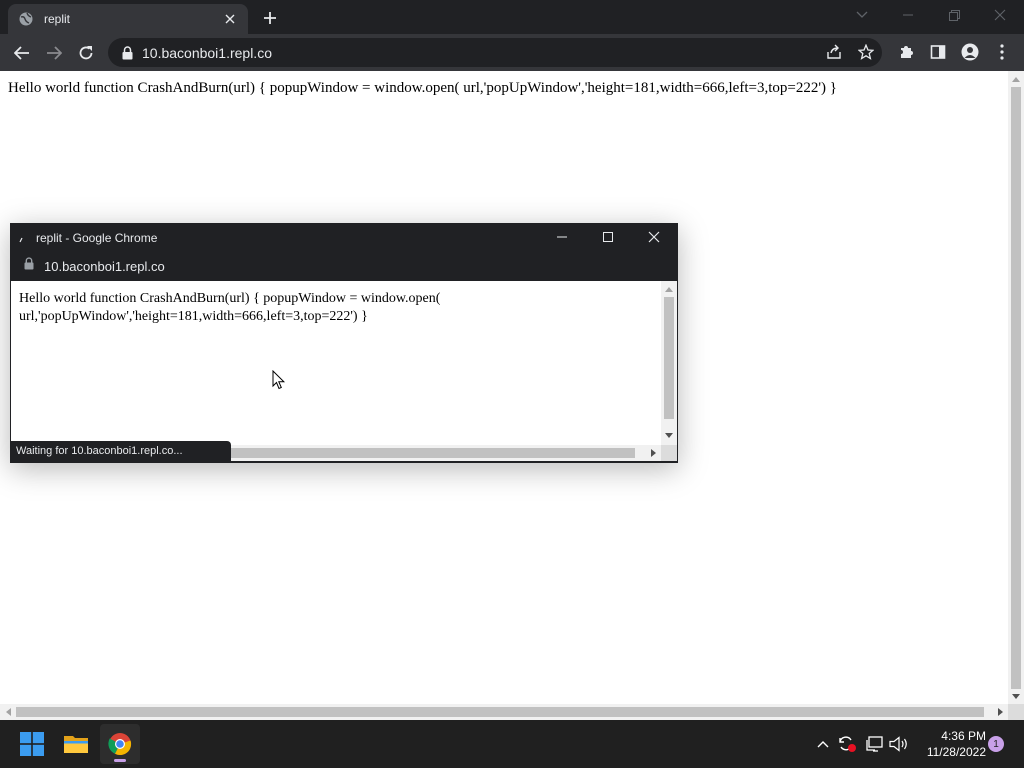  What do you see at coordinates (866, 52) in the screenshot?
I see `bookmark-star-icon` at bounding box center [866, 52].